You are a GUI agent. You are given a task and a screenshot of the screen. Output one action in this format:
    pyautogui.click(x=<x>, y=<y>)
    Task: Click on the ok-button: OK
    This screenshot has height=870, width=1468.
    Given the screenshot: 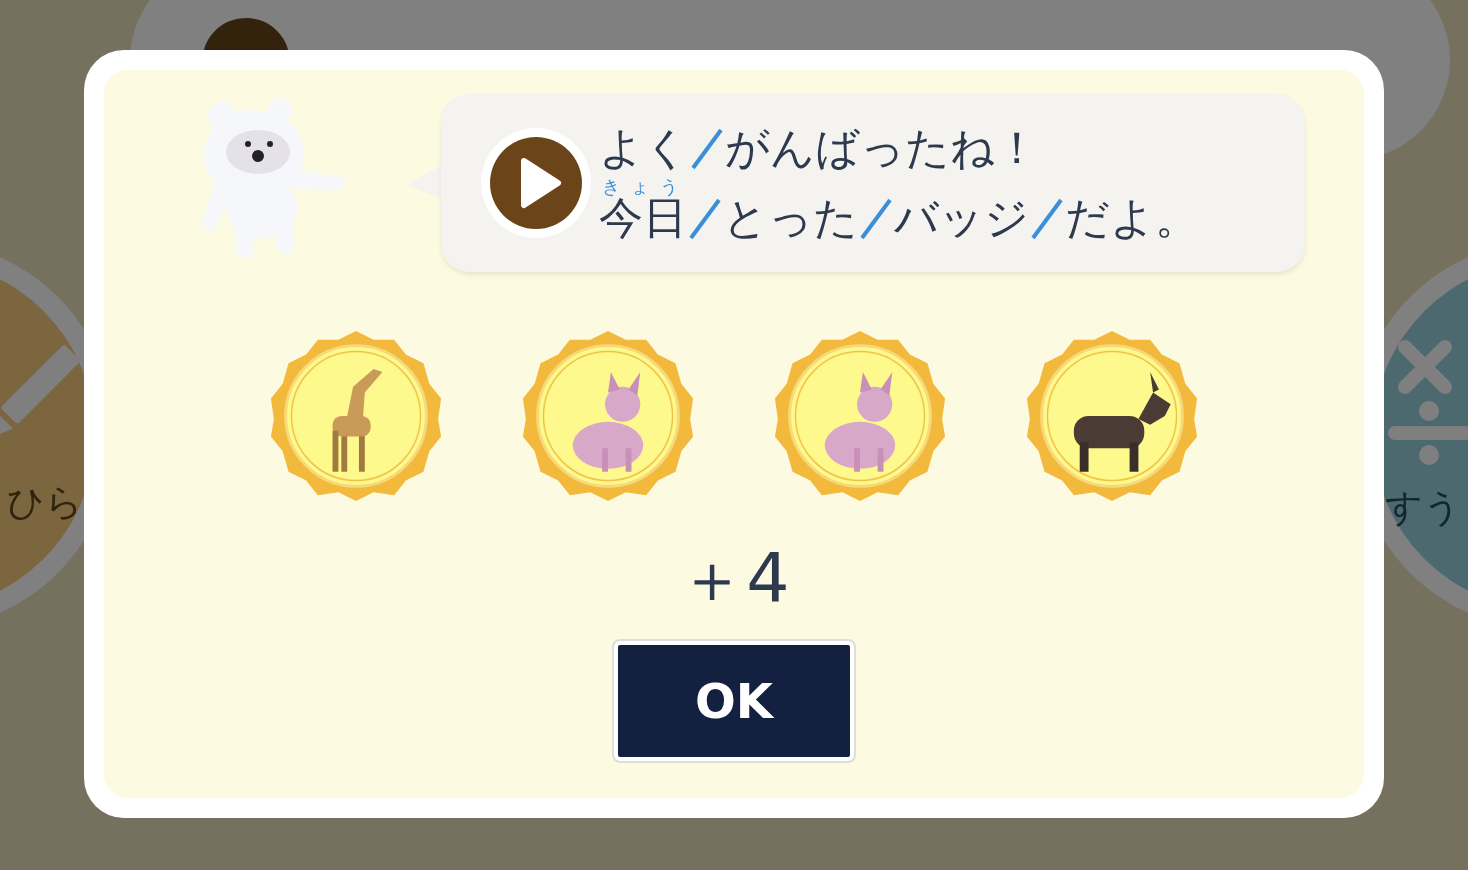 What is the action you would take?
    pyautogui.click(x=734, y=701)
    